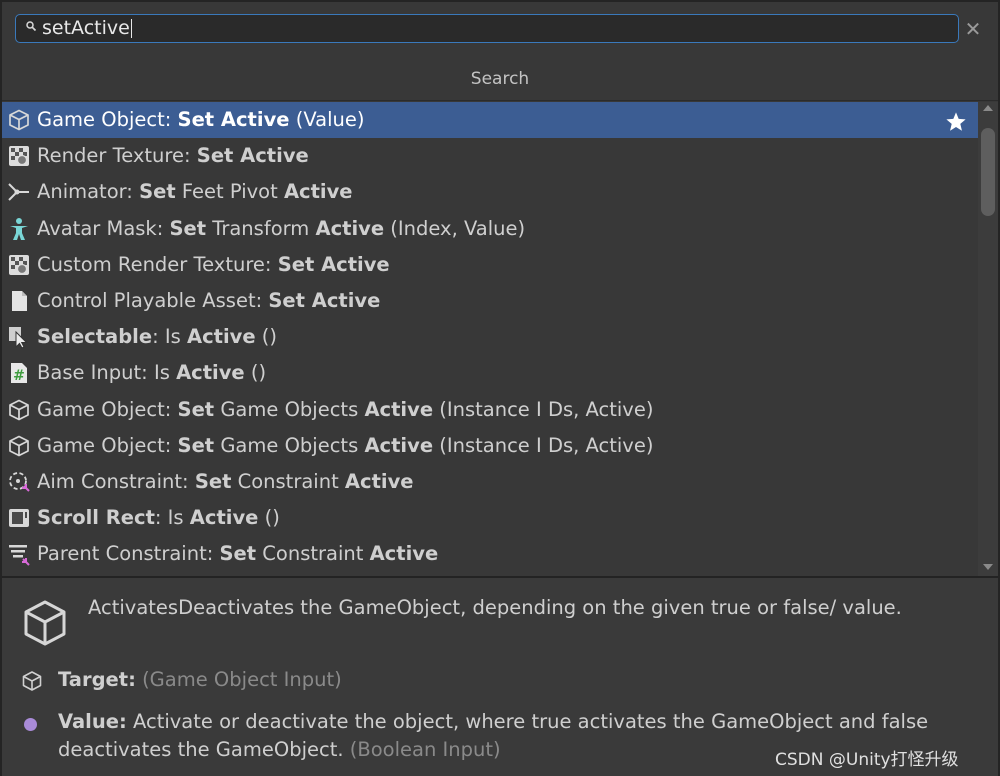  What do you see at coordinates (116, 481) in the screenshot?
I see `label-segment: Aim Constraint:` at bounding box center [116, 481].